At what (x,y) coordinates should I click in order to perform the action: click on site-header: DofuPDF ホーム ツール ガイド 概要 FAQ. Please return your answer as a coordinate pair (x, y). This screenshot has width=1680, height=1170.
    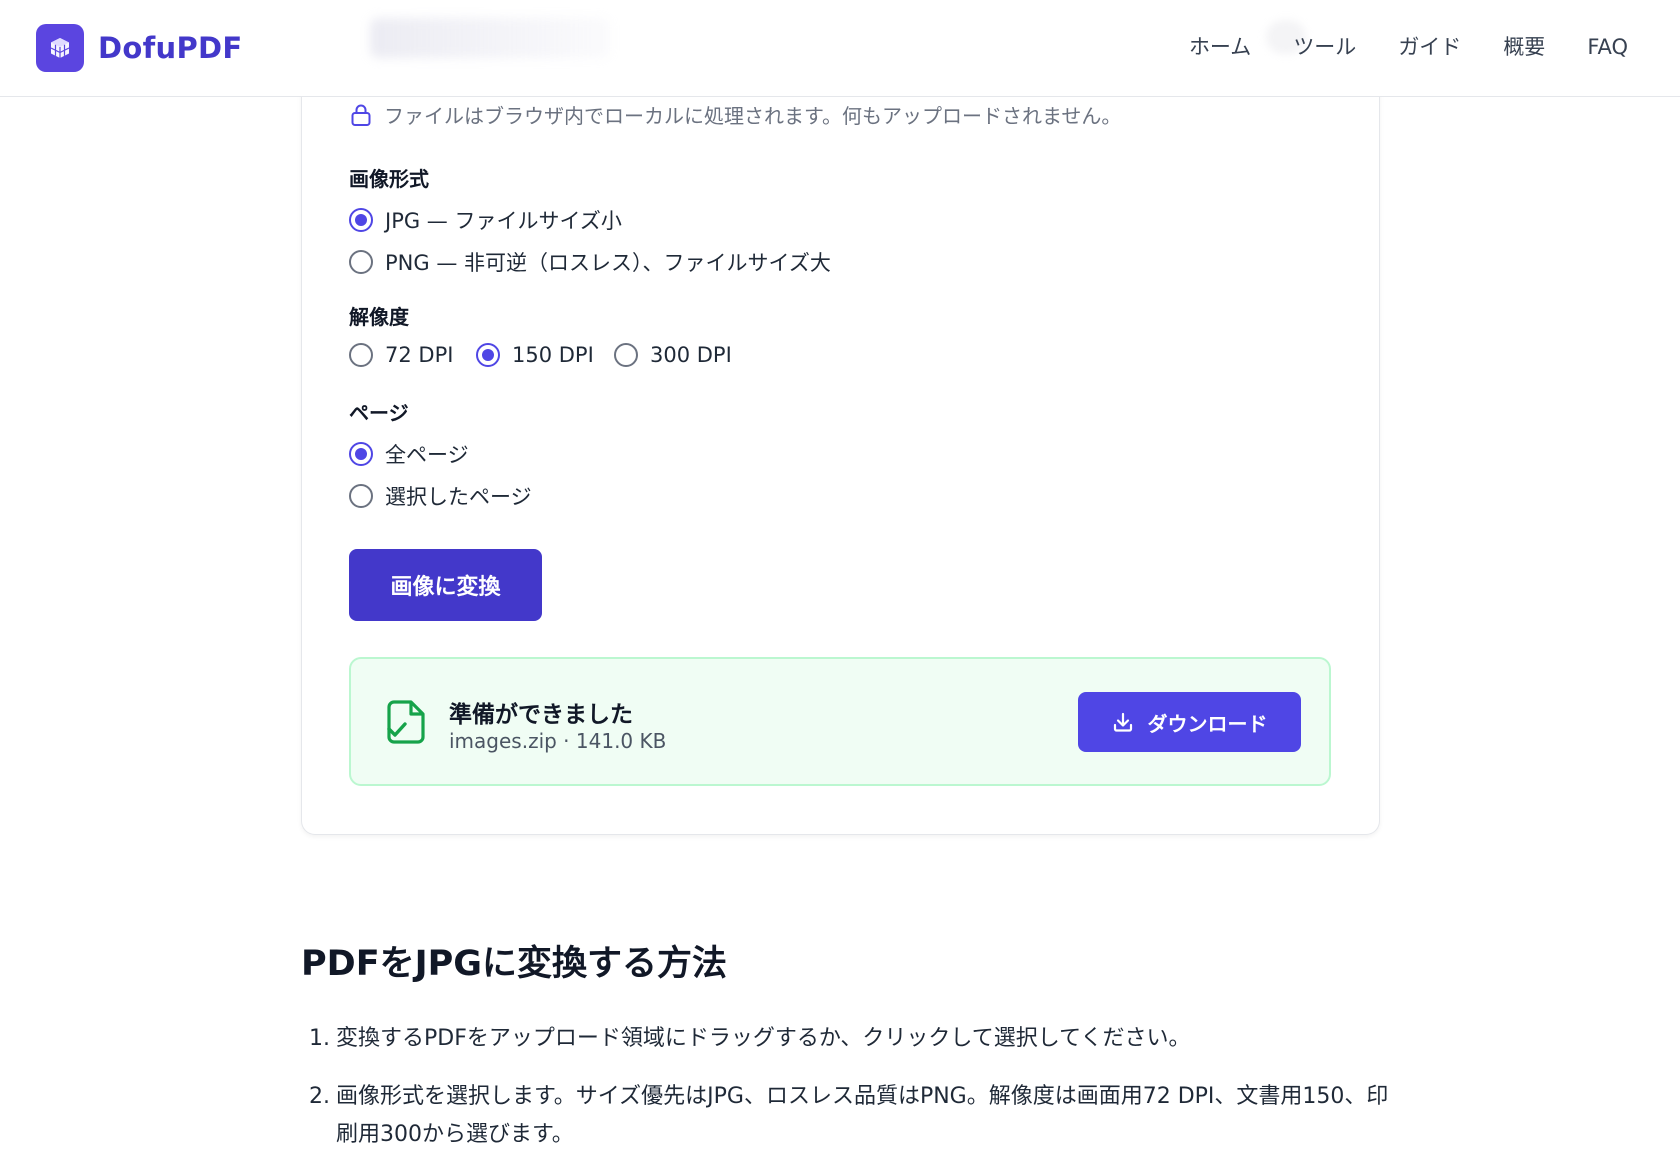
    Looking at the image, I should click on (840, 48).